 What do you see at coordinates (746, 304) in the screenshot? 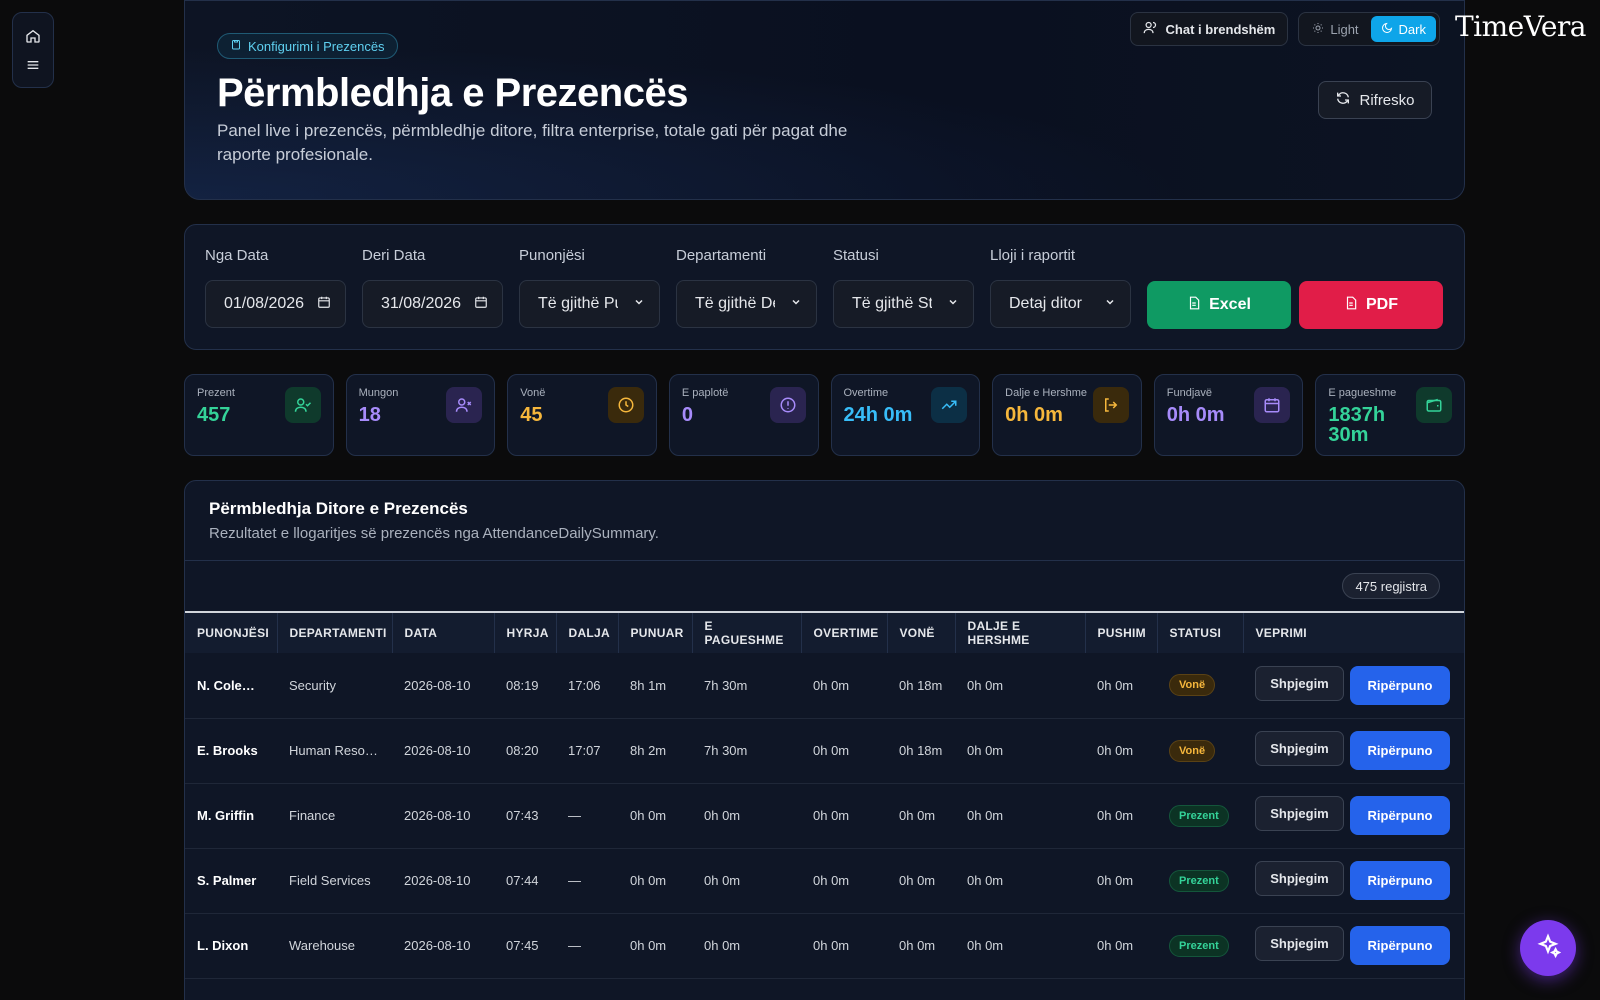
I see `department-select: Të gjithë Departamentet` at bounding box center [746, 304].